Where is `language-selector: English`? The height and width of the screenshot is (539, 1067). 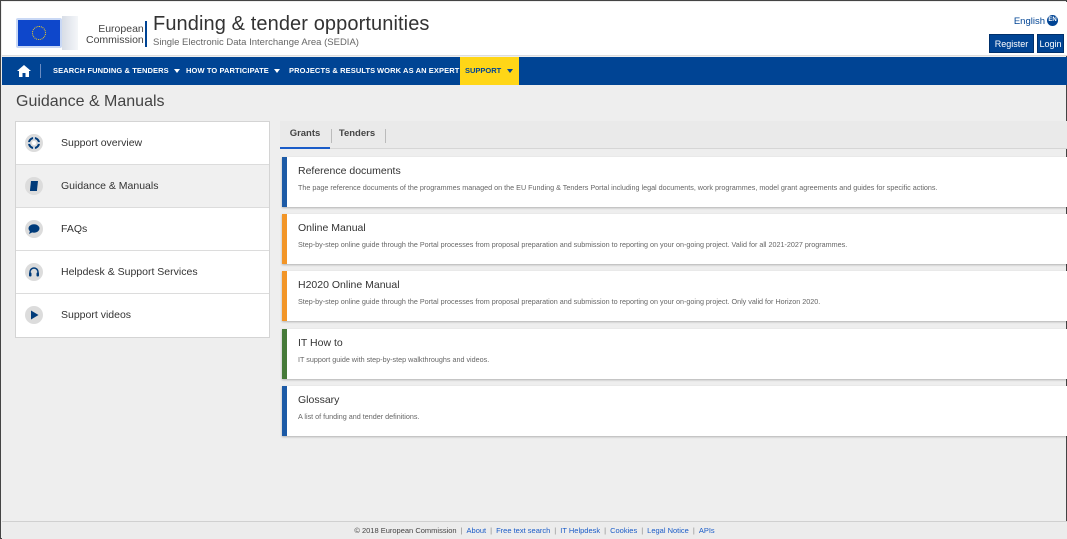 language-selector: English is located at coordinates (1029, 21).